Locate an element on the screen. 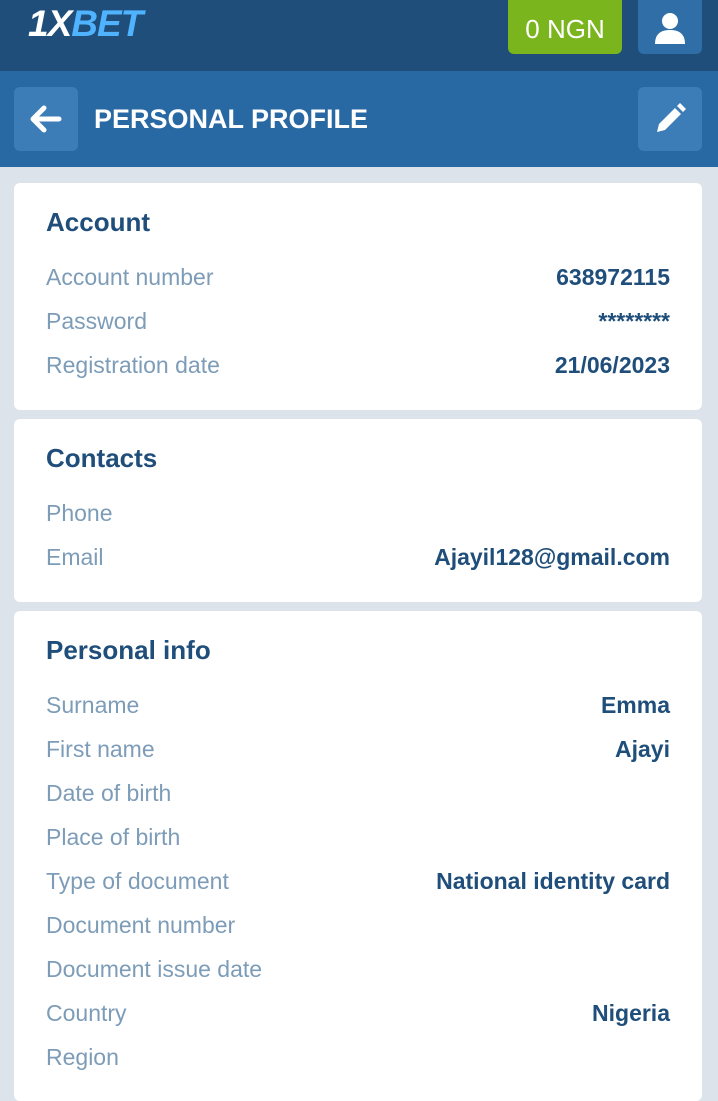 The image size is (718, 1101). account-title: Account is located at coordinates (98, 222).